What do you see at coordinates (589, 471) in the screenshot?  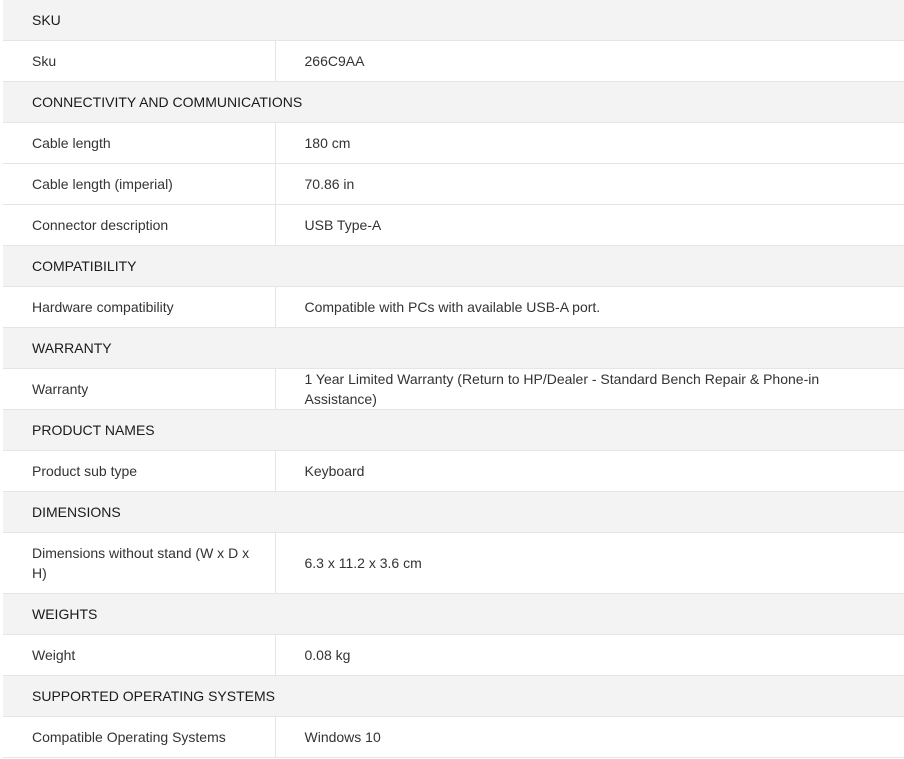 I see `spec-value: Keyboard` at bounding box center [589, 471].